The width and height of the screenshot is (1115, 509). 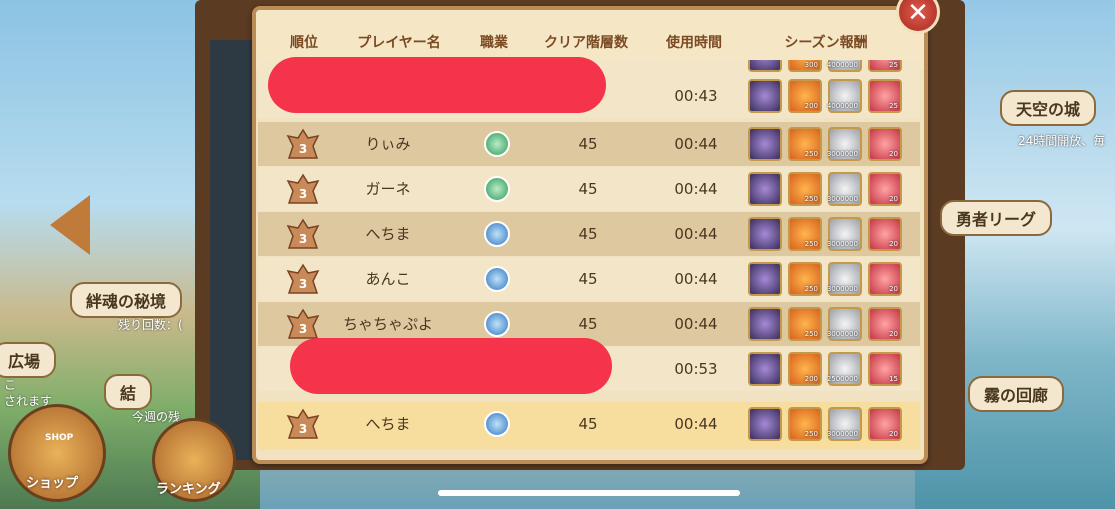 I want to click on table-row: 3 へちま 45 00:44 250 3000000 20, so click(x=589, y=234).